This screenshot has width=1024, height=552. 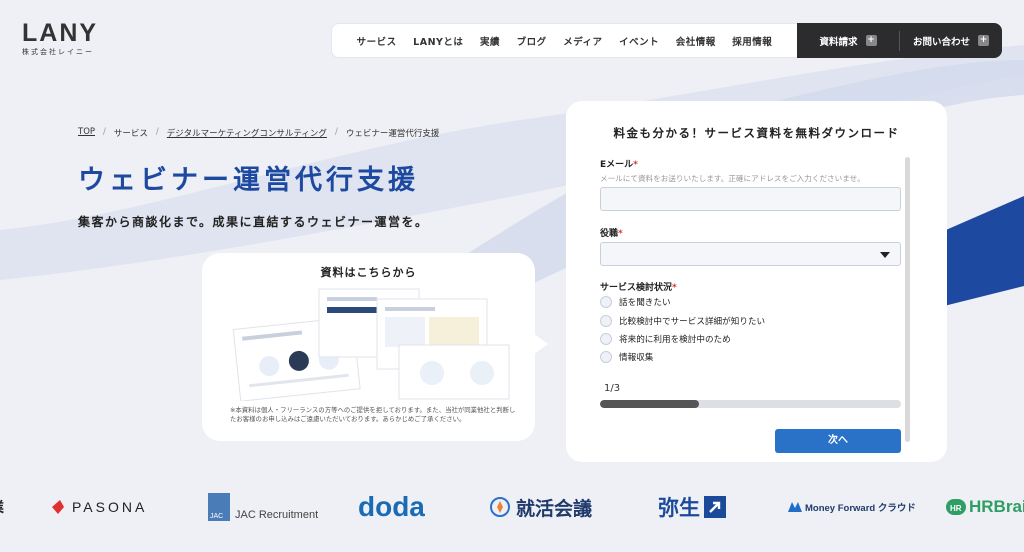 I want to click on contact-button: お問い合わせ +, so click(x=951, y=40).